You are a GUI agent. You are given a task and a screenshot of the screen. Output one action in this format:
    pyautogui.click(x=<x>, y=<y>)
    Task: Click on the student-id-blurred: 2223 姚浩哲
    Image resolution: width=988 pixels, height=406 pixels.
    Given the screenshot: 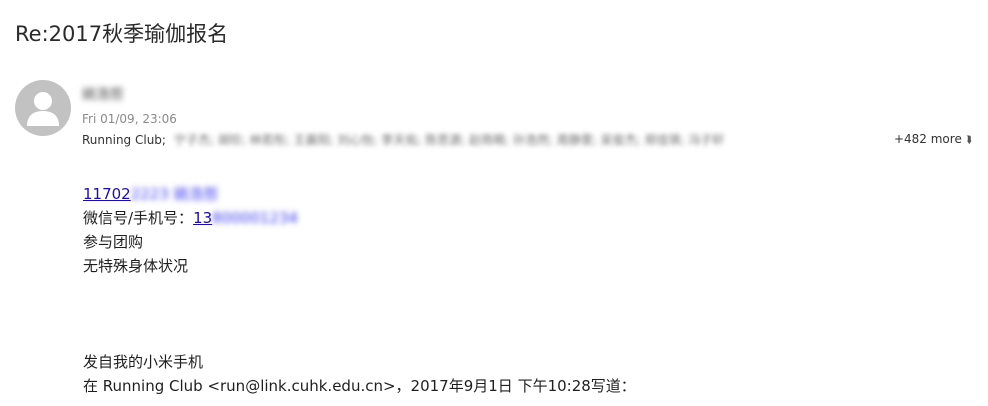 What is the action you would take?
    pyautogui.click(x=174, y=194)
    